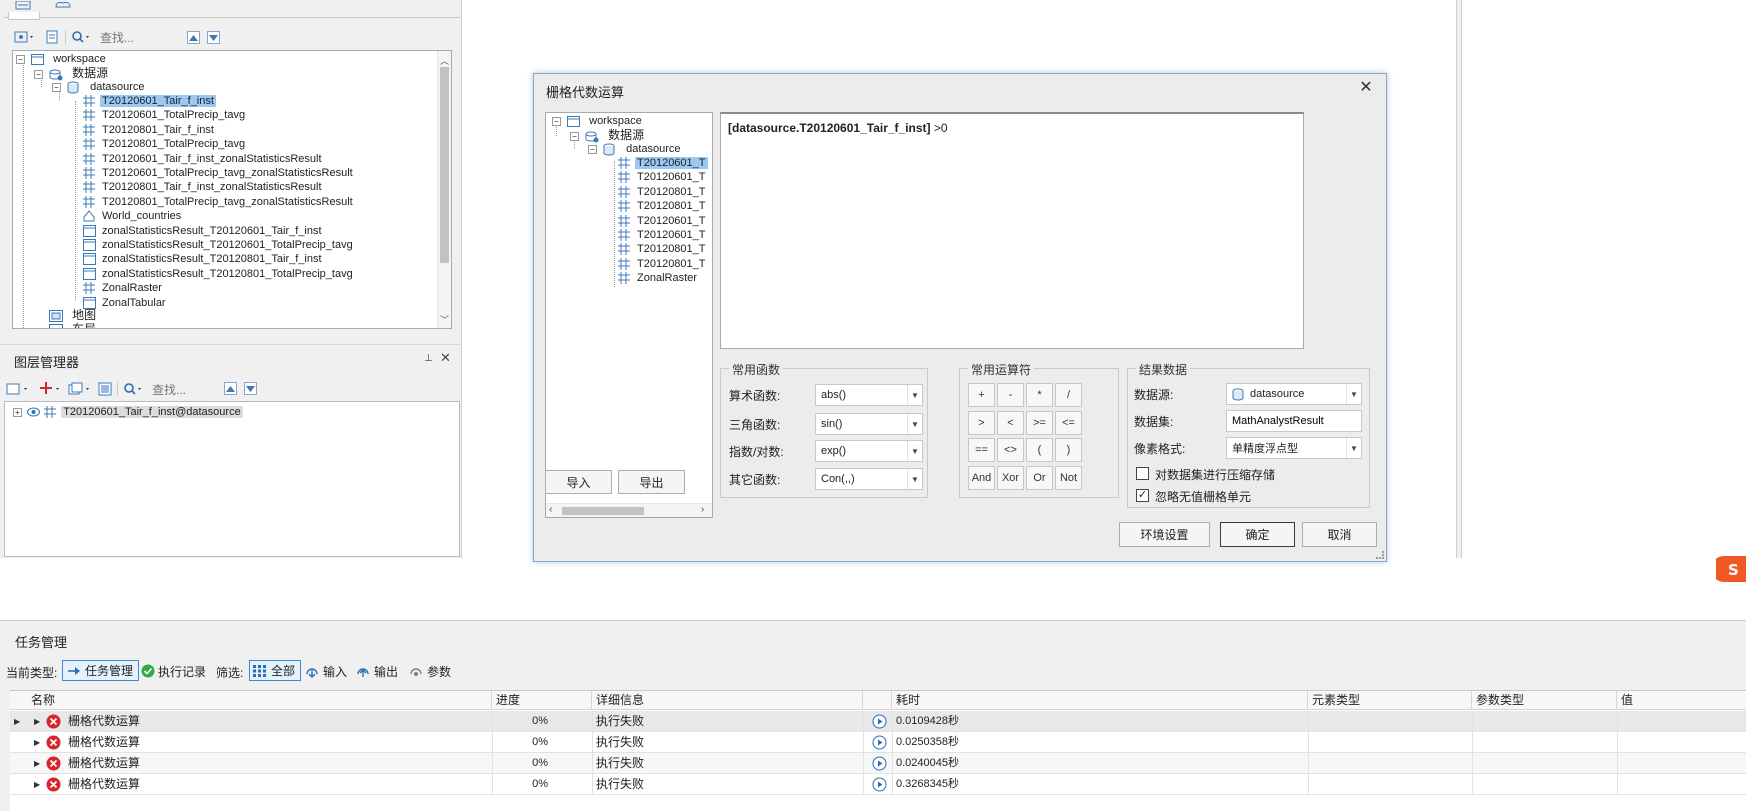 This screenshot has height=811, width=1746. I want to click on visibility-eye-icon, so click(34, 412).